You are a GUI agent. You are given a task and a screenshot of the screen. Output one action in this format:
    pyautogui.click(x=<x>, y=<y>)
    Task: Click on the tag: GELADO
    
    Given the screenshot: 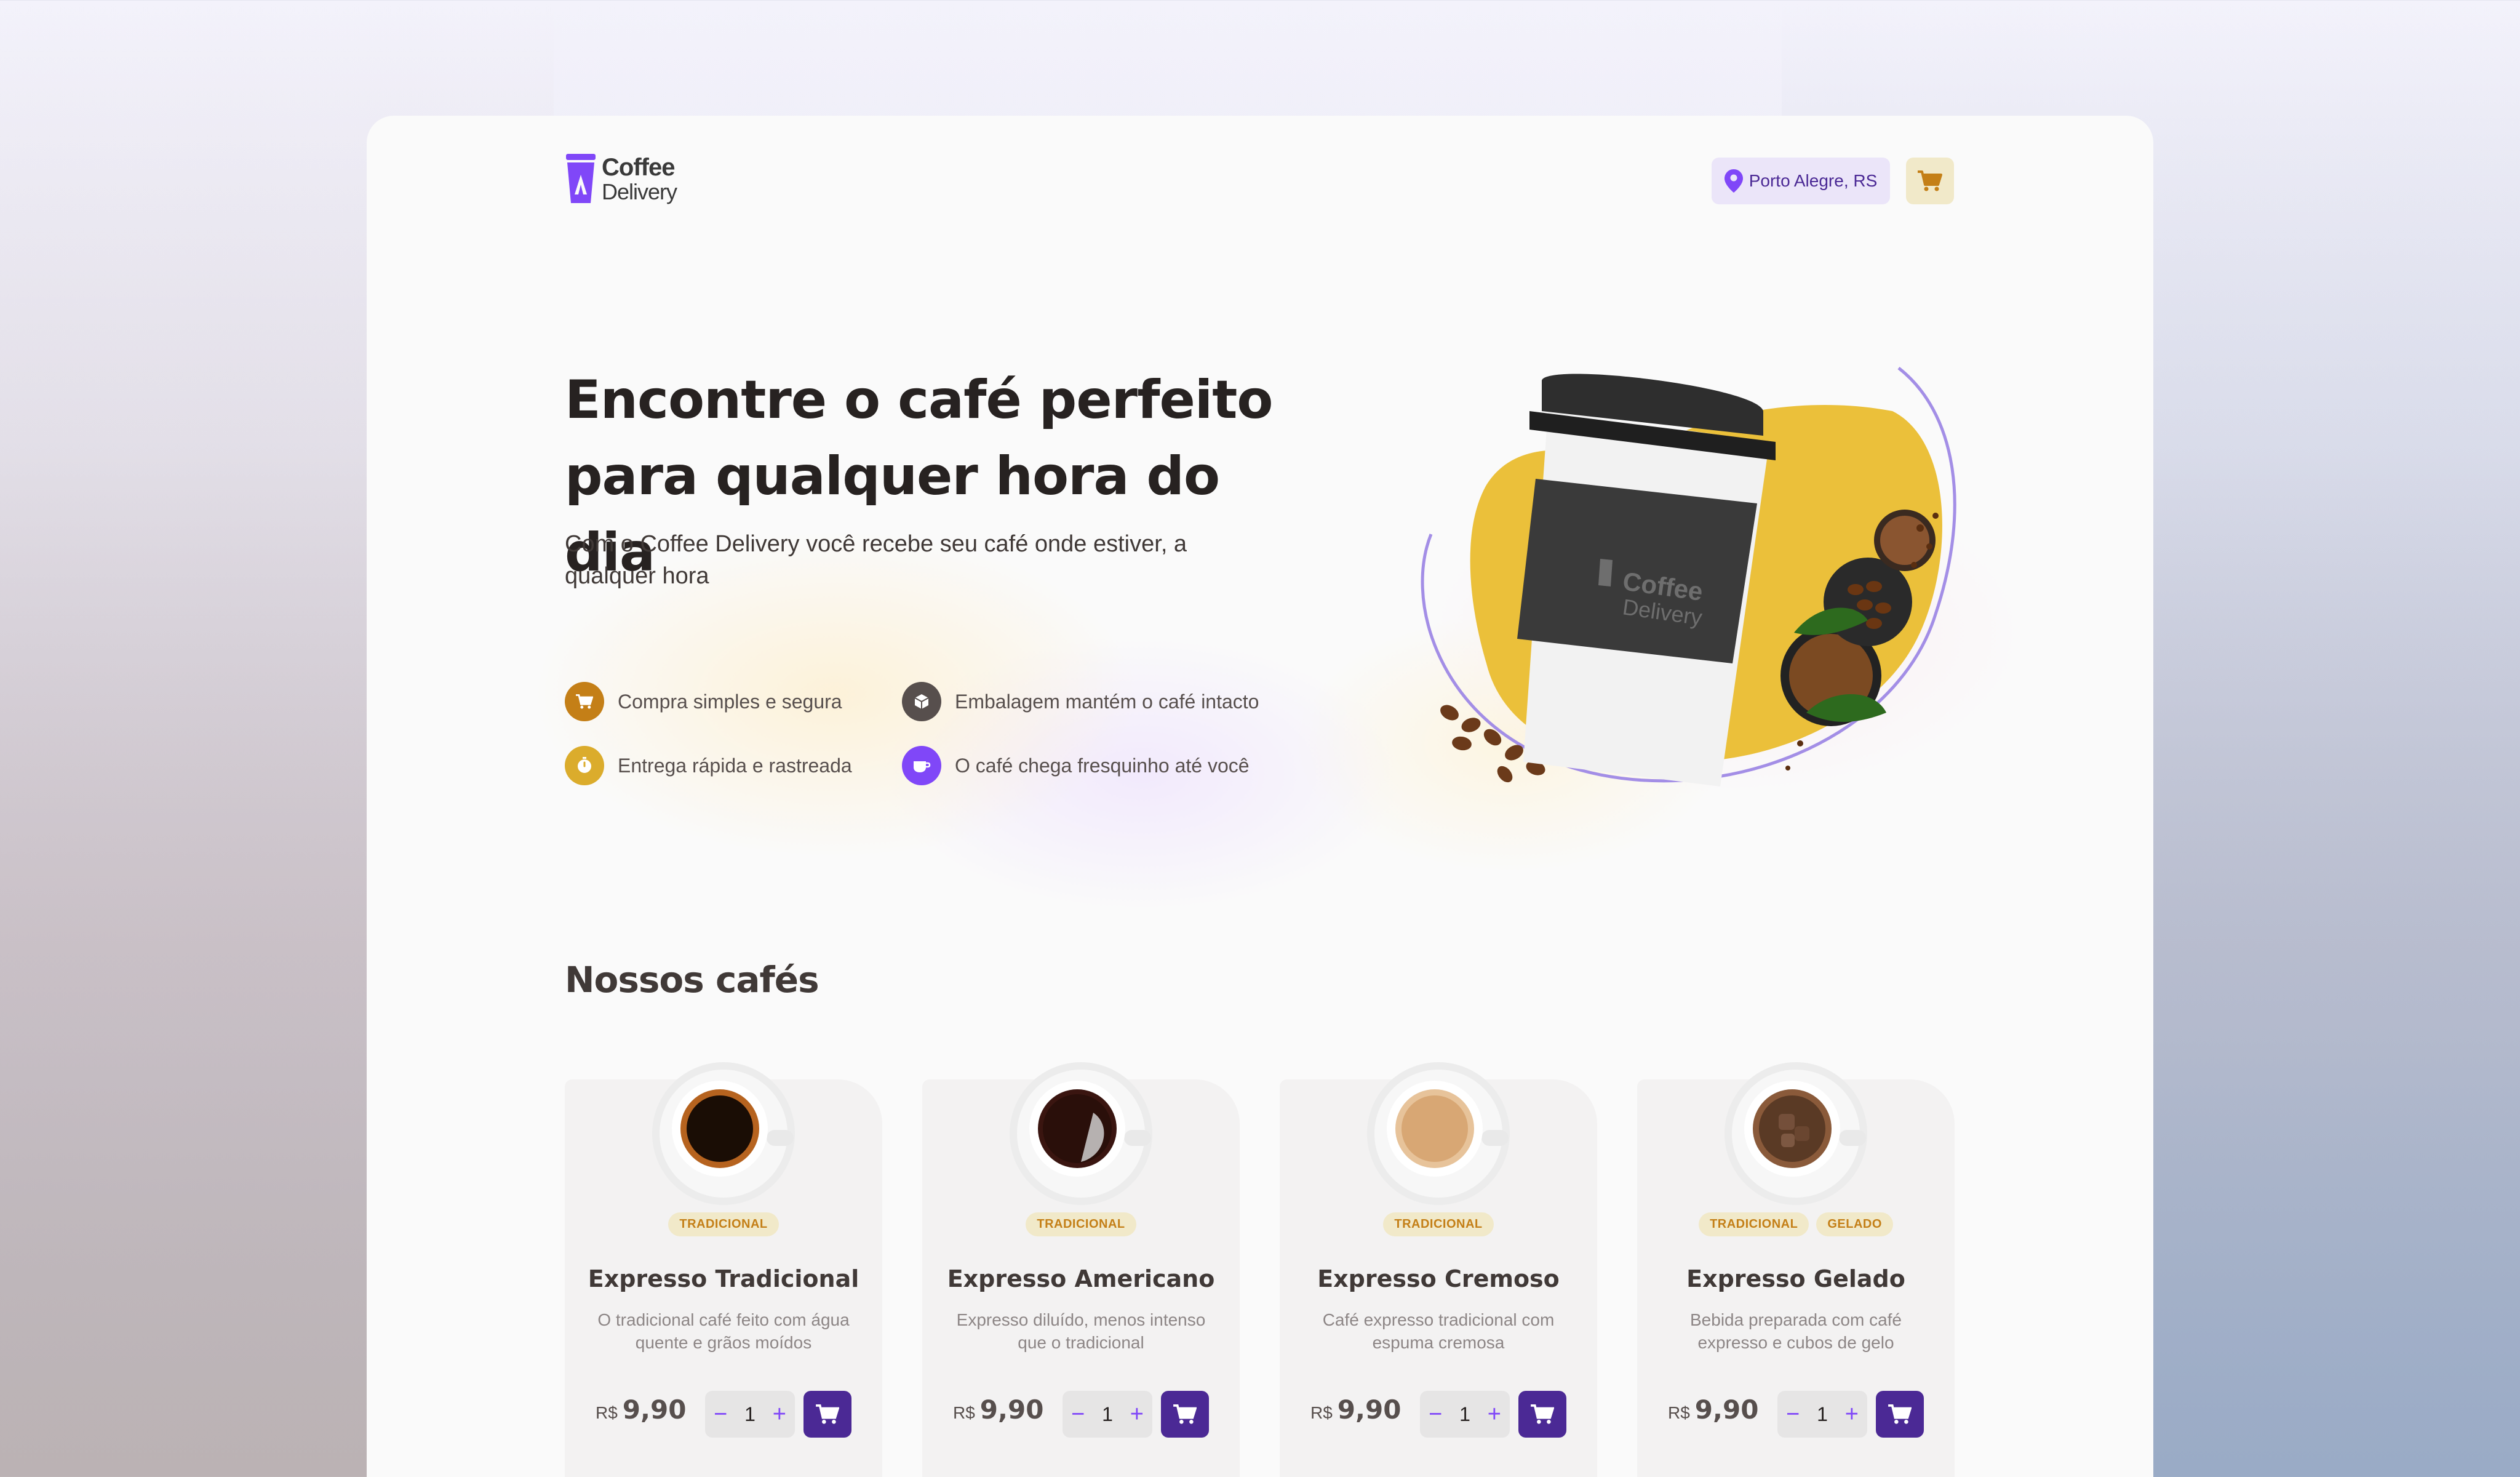 What is the action you would take?
    pyautogui.click(x=1855, y=1224)
    